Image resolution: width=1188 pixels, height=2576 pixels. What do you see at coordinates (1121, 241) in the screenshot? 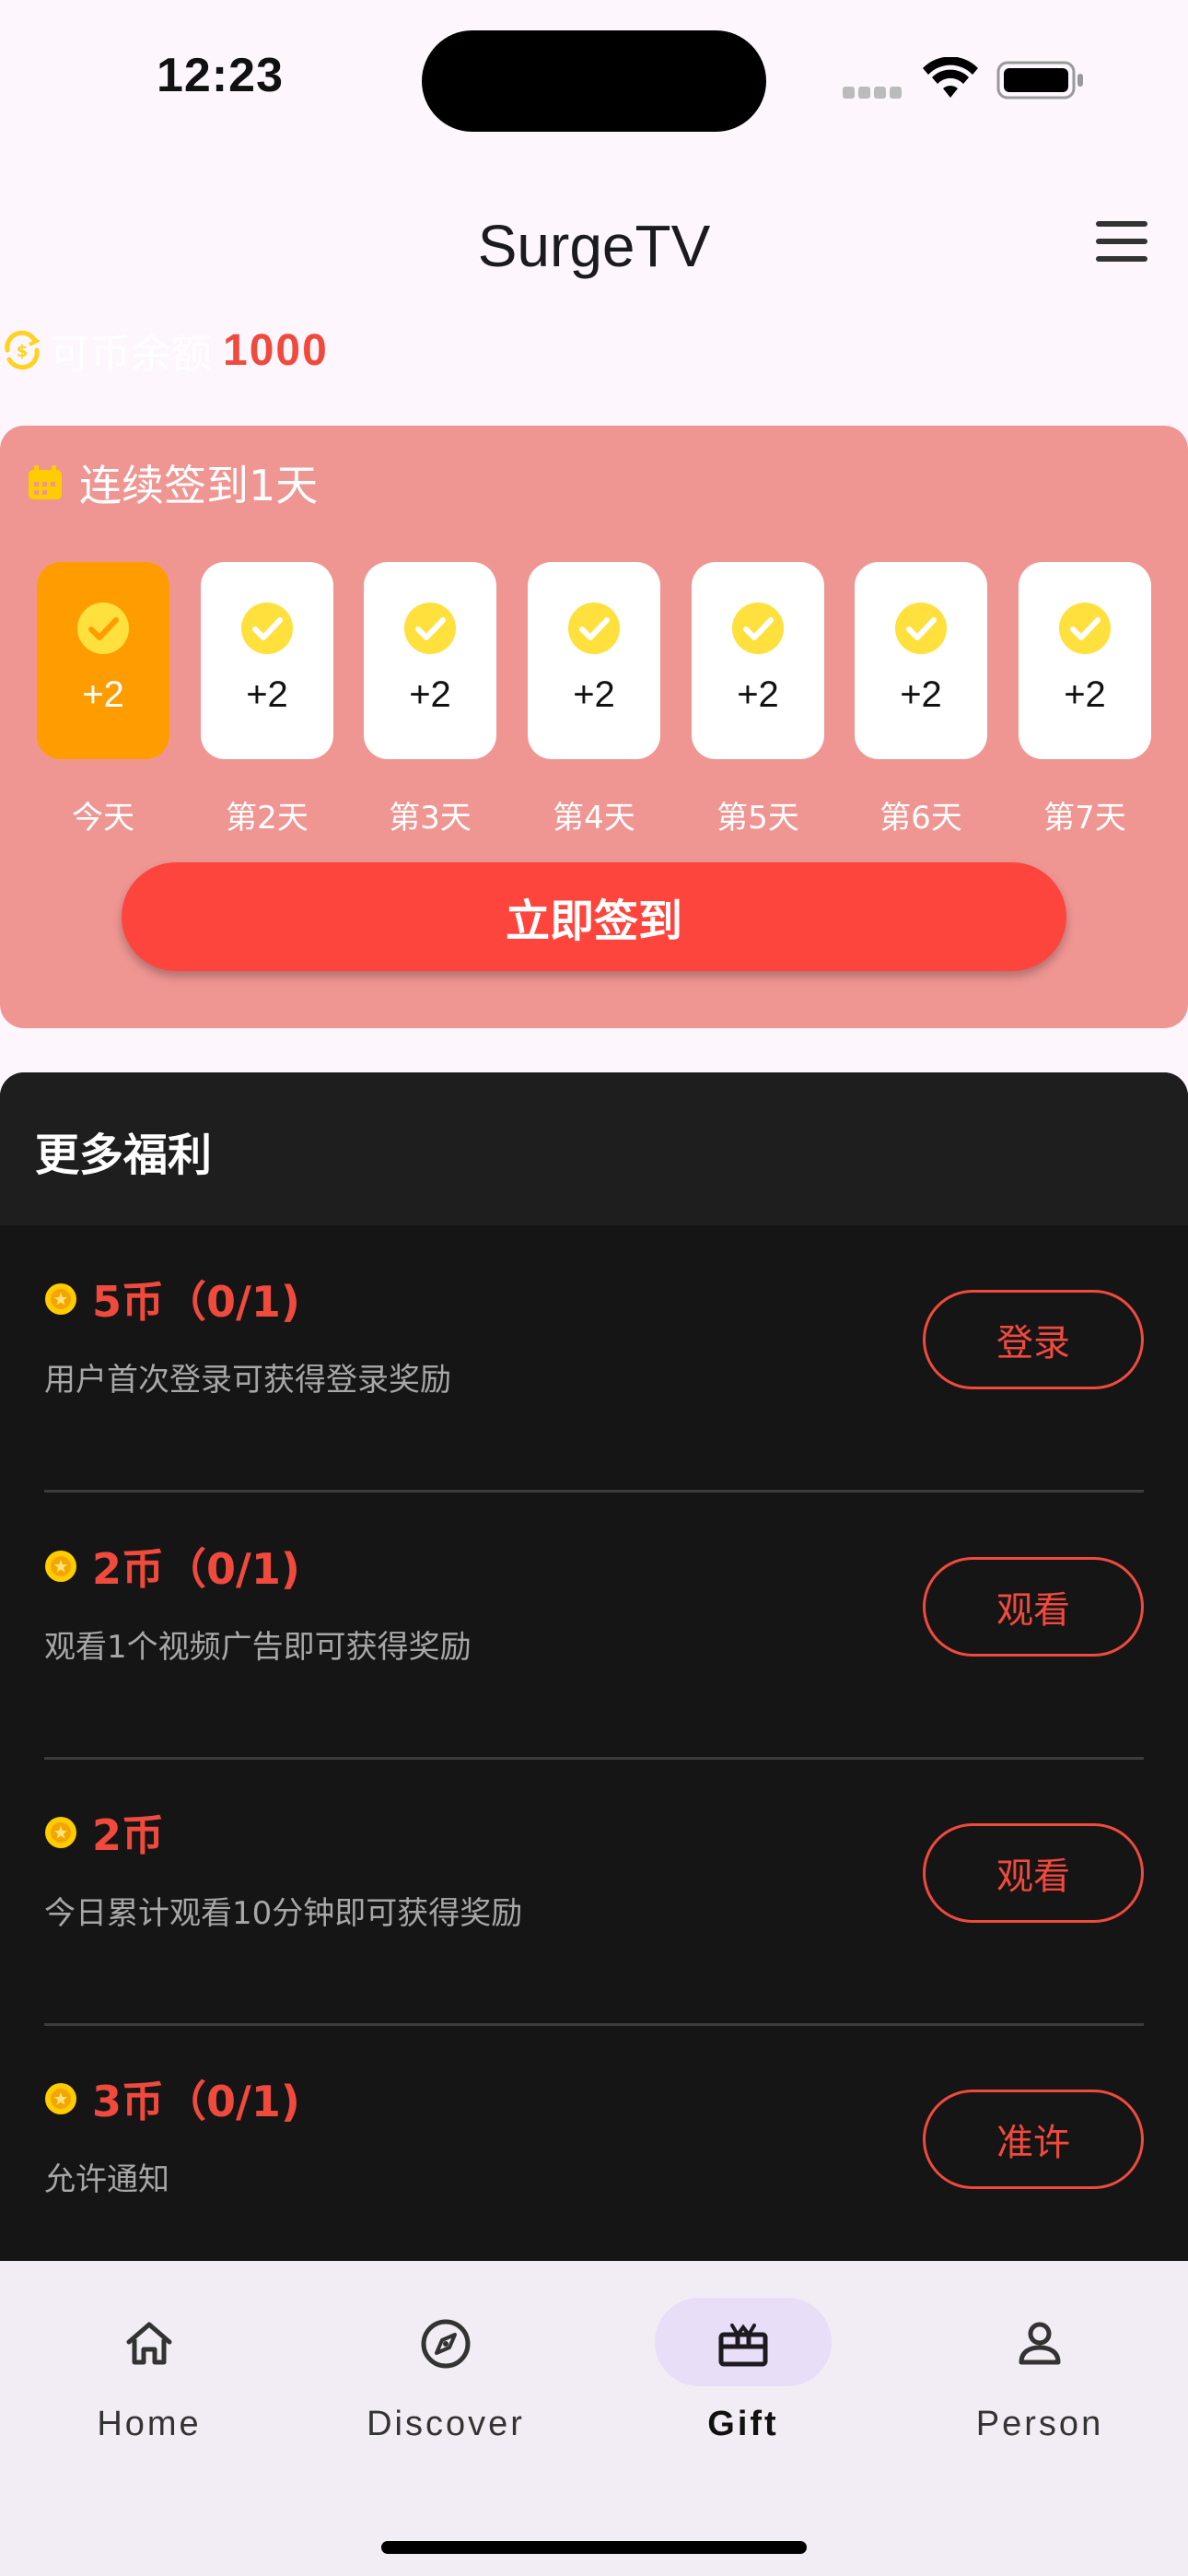
I see `menu-icon` at bounding box center [1121, 241].